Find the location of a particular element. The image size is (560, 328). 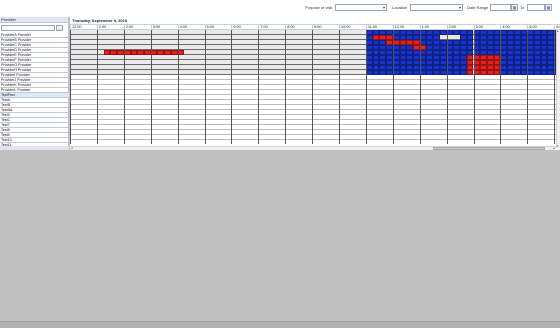

scroll-right-icon: ▸ is located at coordinates (554, 148).